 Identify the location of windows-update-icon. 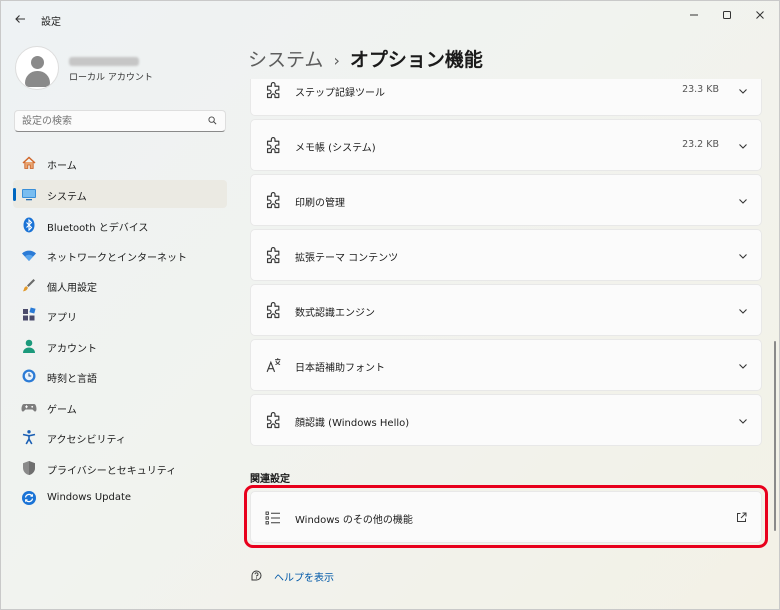
(29, 498).